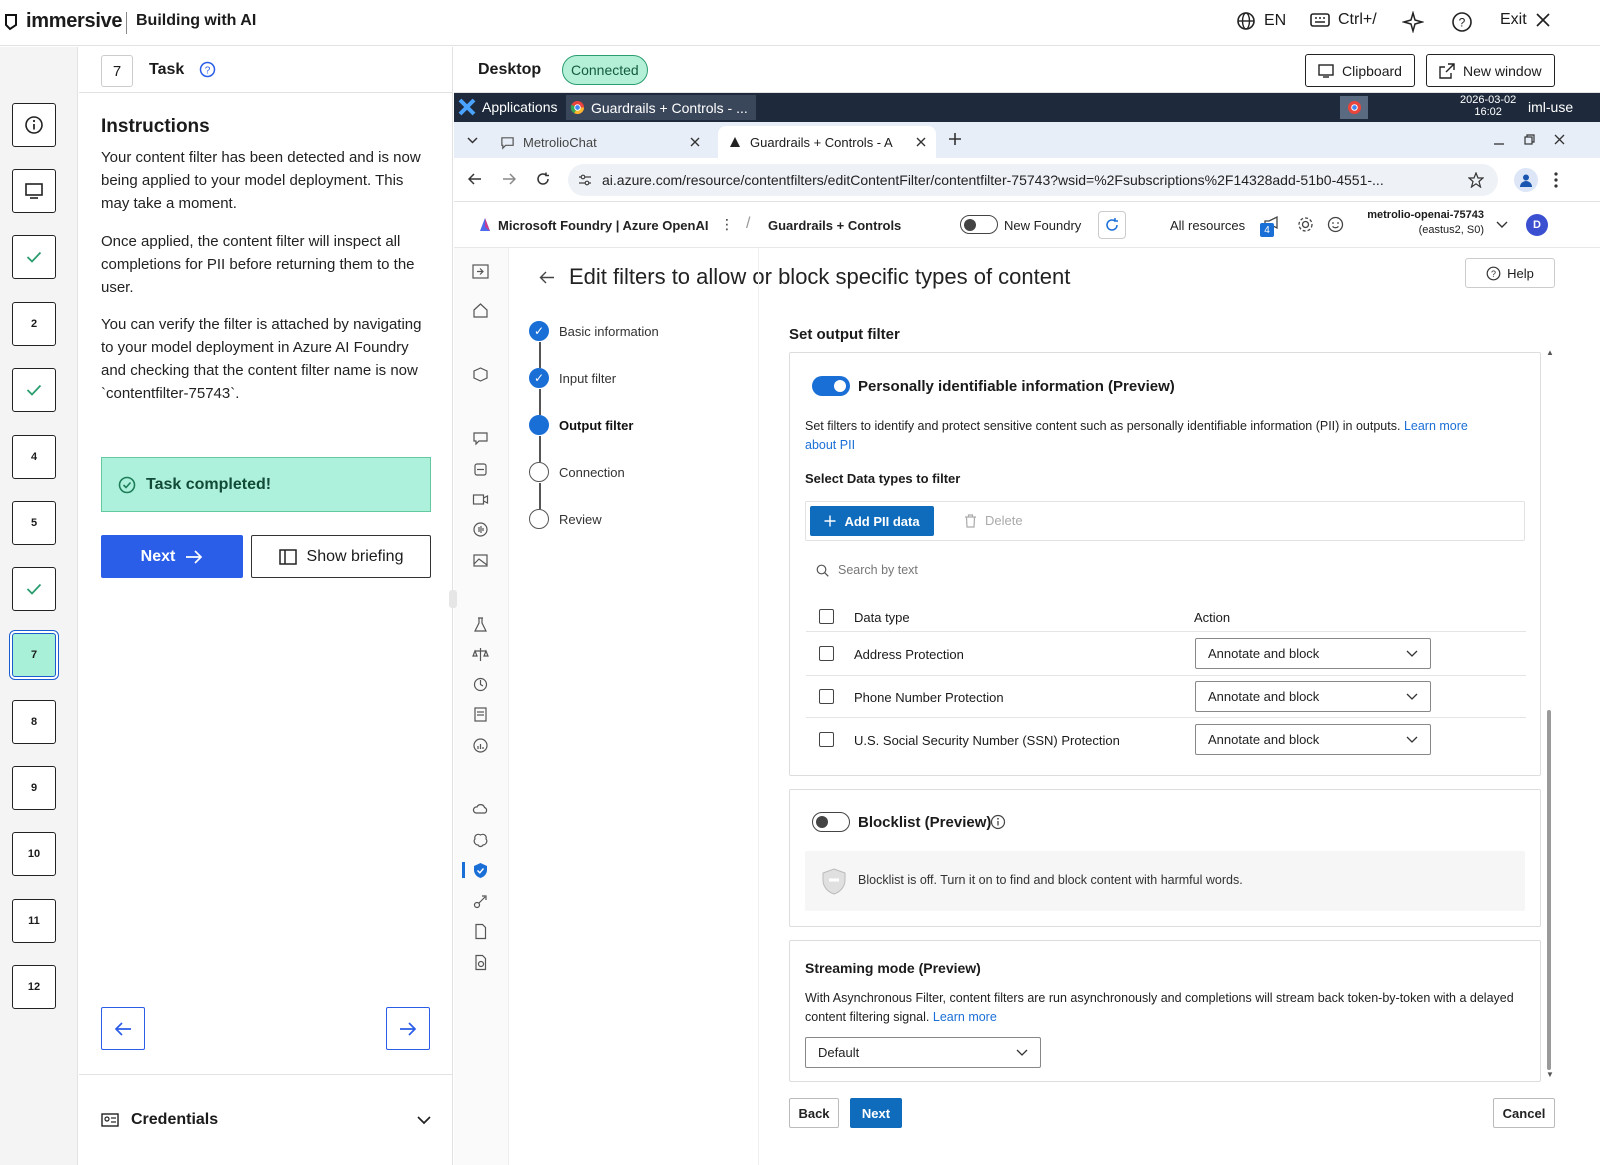 The height and width of the screenshot is (1165, 1600). What do you see at coordinates (827, 142) in the screenshot?
I see `browser-tab-guardrails: Guardrails + Controls - A` at bounding box center [827, 142].